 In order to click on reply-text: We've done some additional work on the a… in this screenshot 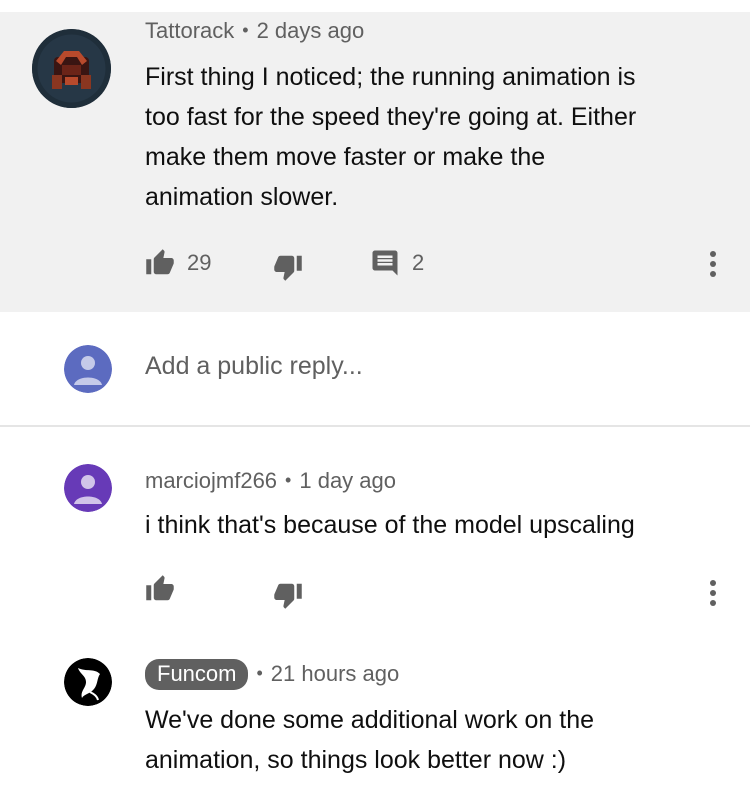, I will do `click(440, 740)`.